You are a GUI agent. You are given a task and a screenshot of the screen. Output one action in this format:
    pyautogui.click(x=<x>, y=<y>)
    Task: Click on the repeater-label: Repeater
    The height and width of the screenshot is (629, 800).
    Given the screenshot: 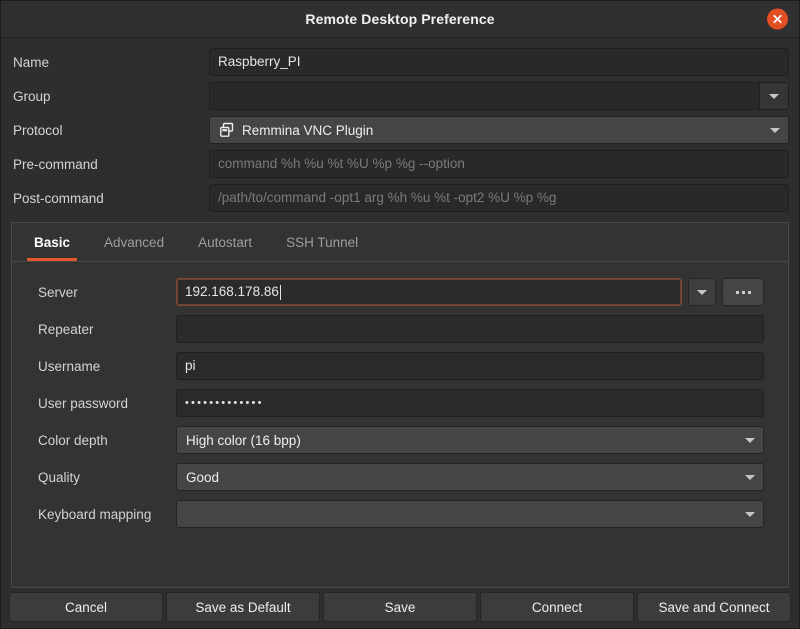 What is the action you would take?
    pyautogui.click(x=66, y=329)
    